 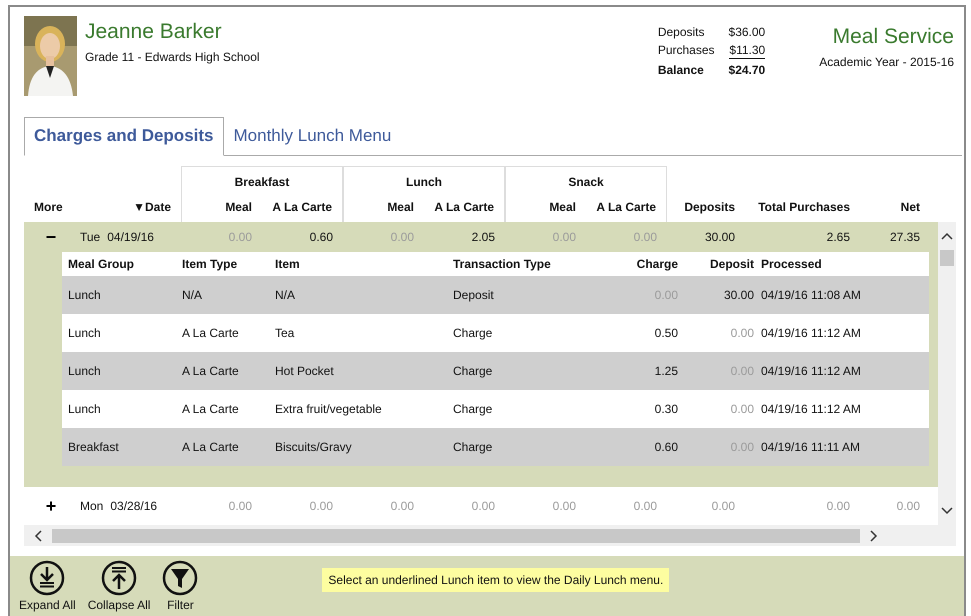 I want to click on column-header: Transaction Type, so click(x=502, y=264).